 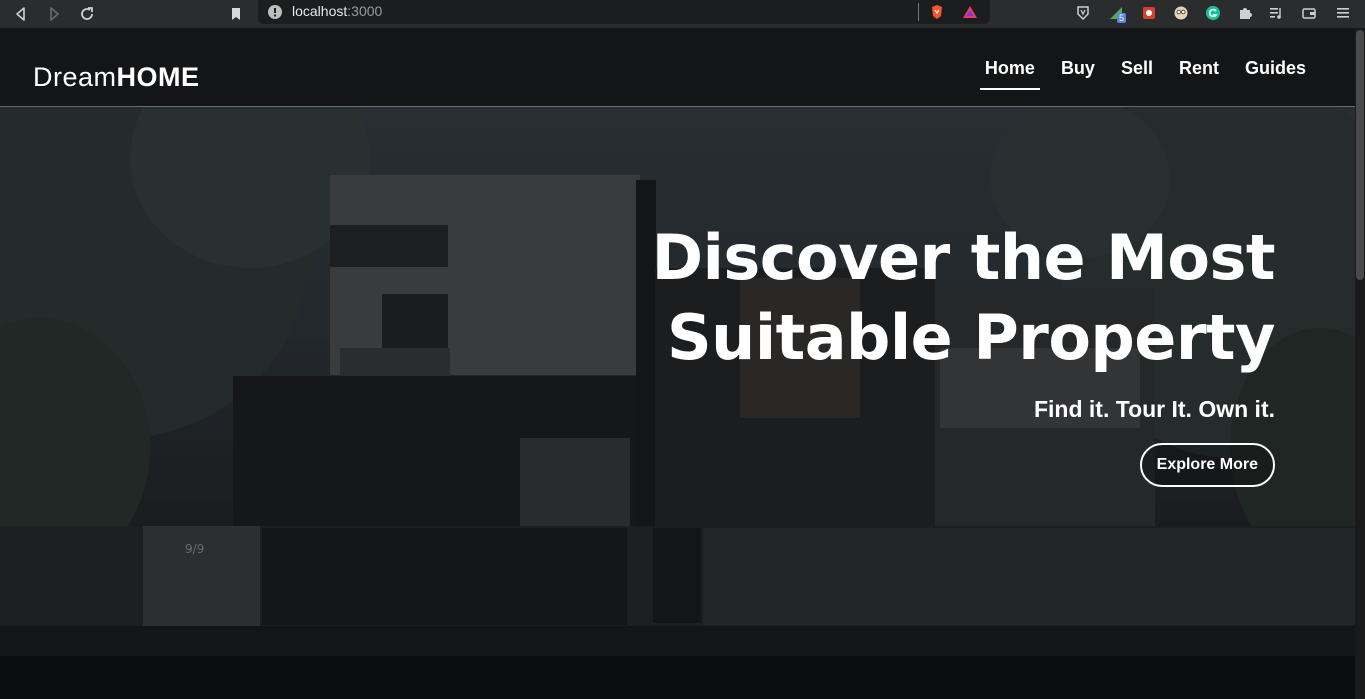 I want to click on nav-guides: Guides, so click(x=1275, y=68).